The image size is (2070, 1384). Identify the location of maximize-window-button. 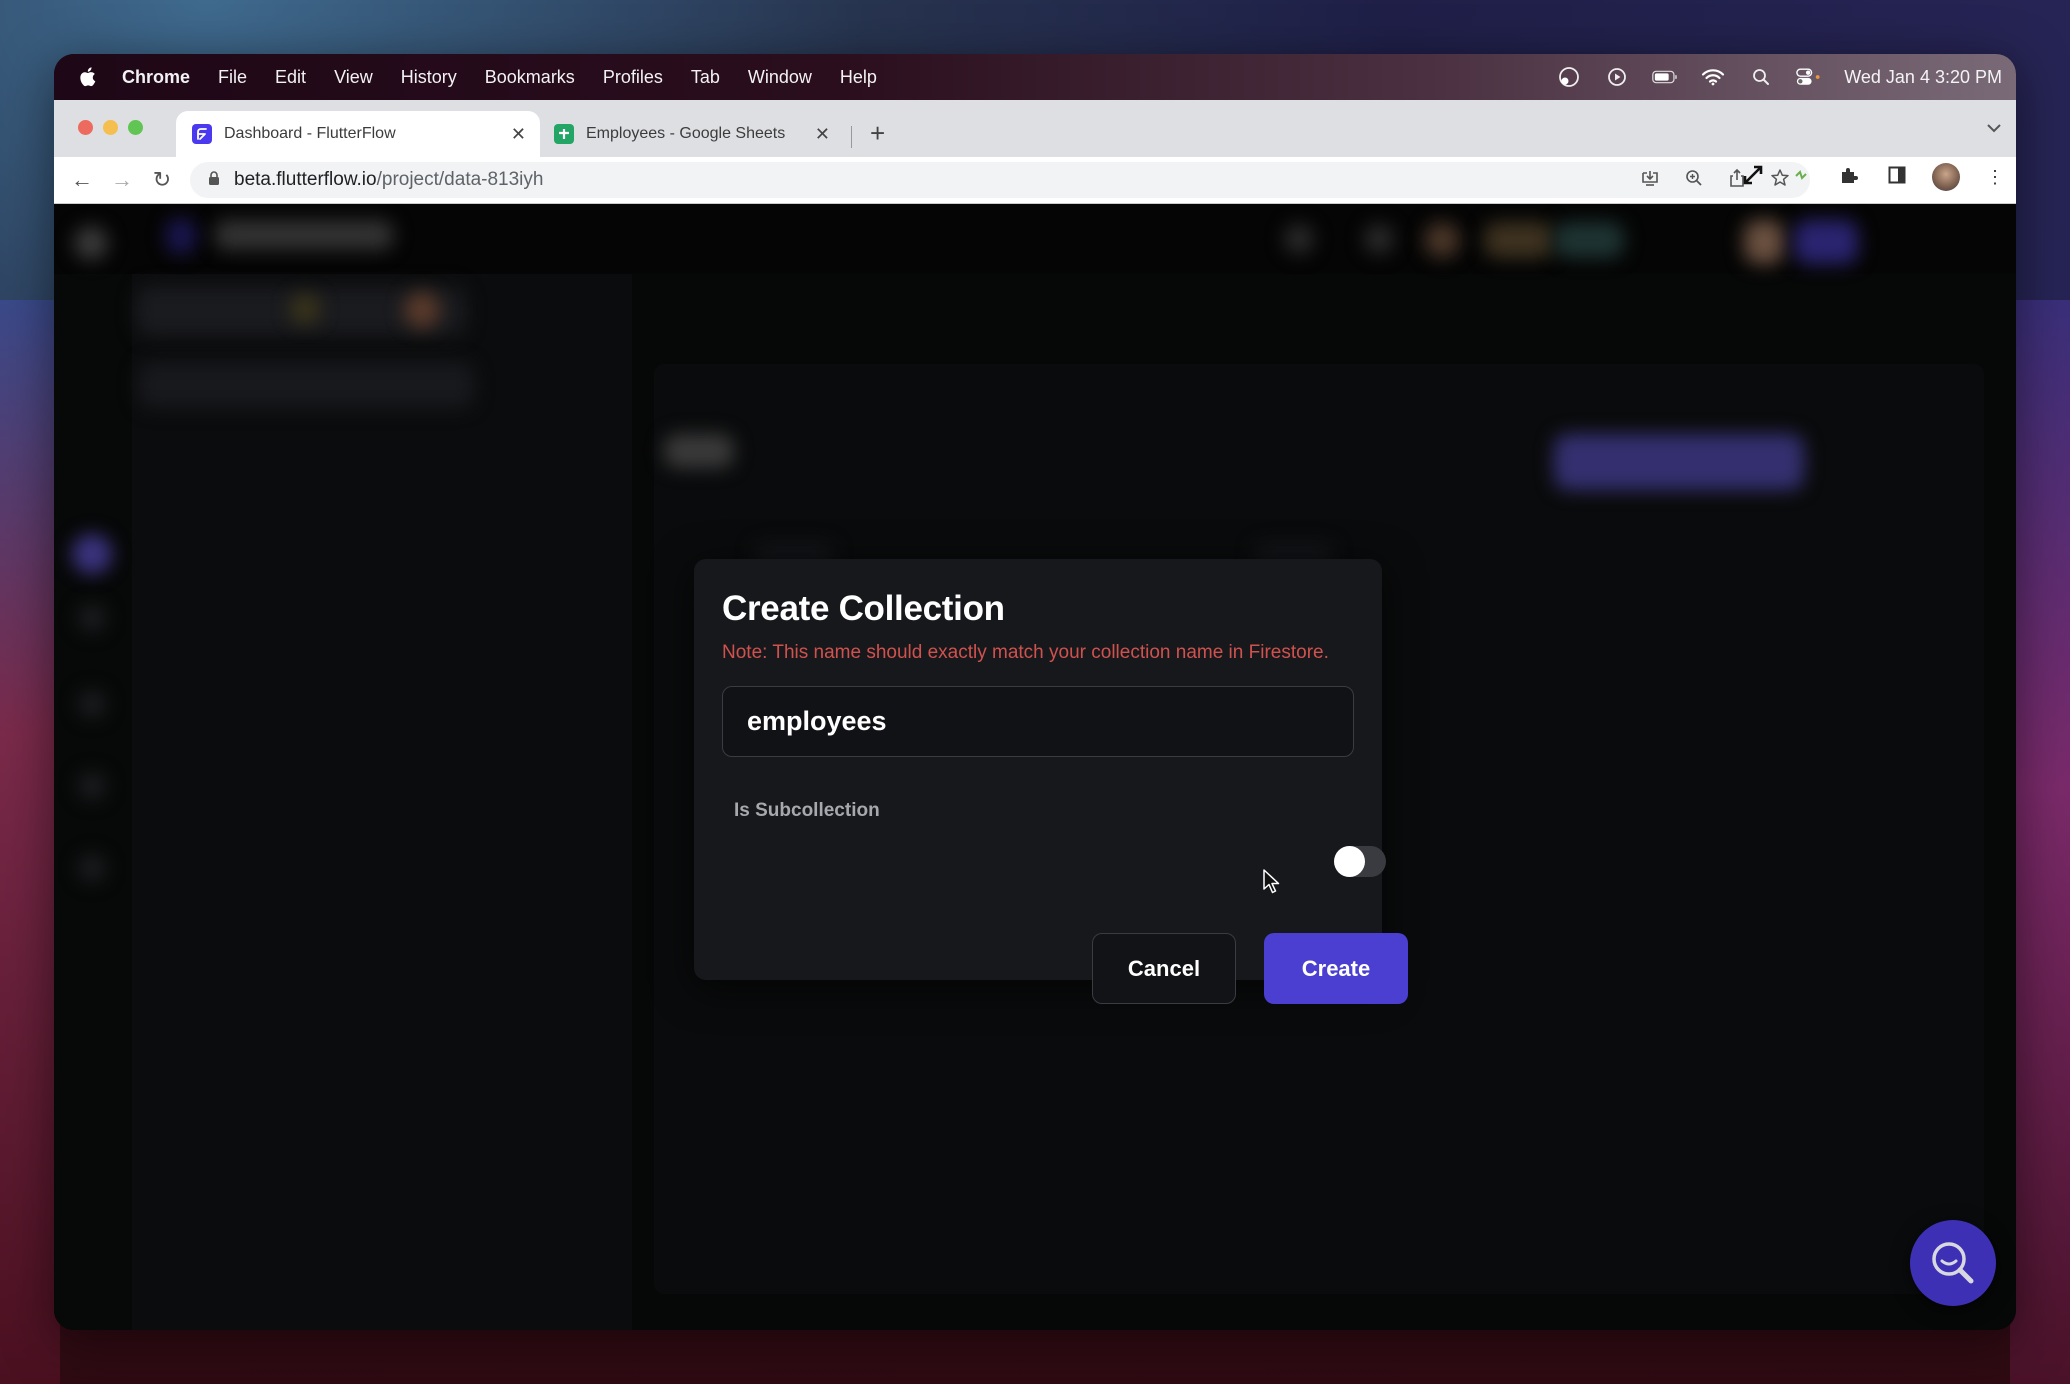
(135, 127).